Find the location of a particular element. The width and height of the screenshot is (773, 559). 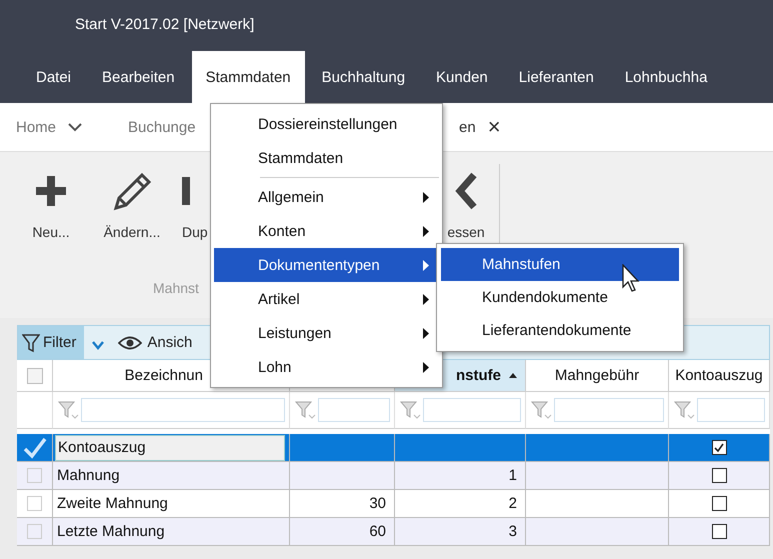

tab: Home is located at coordinates (64, 127).